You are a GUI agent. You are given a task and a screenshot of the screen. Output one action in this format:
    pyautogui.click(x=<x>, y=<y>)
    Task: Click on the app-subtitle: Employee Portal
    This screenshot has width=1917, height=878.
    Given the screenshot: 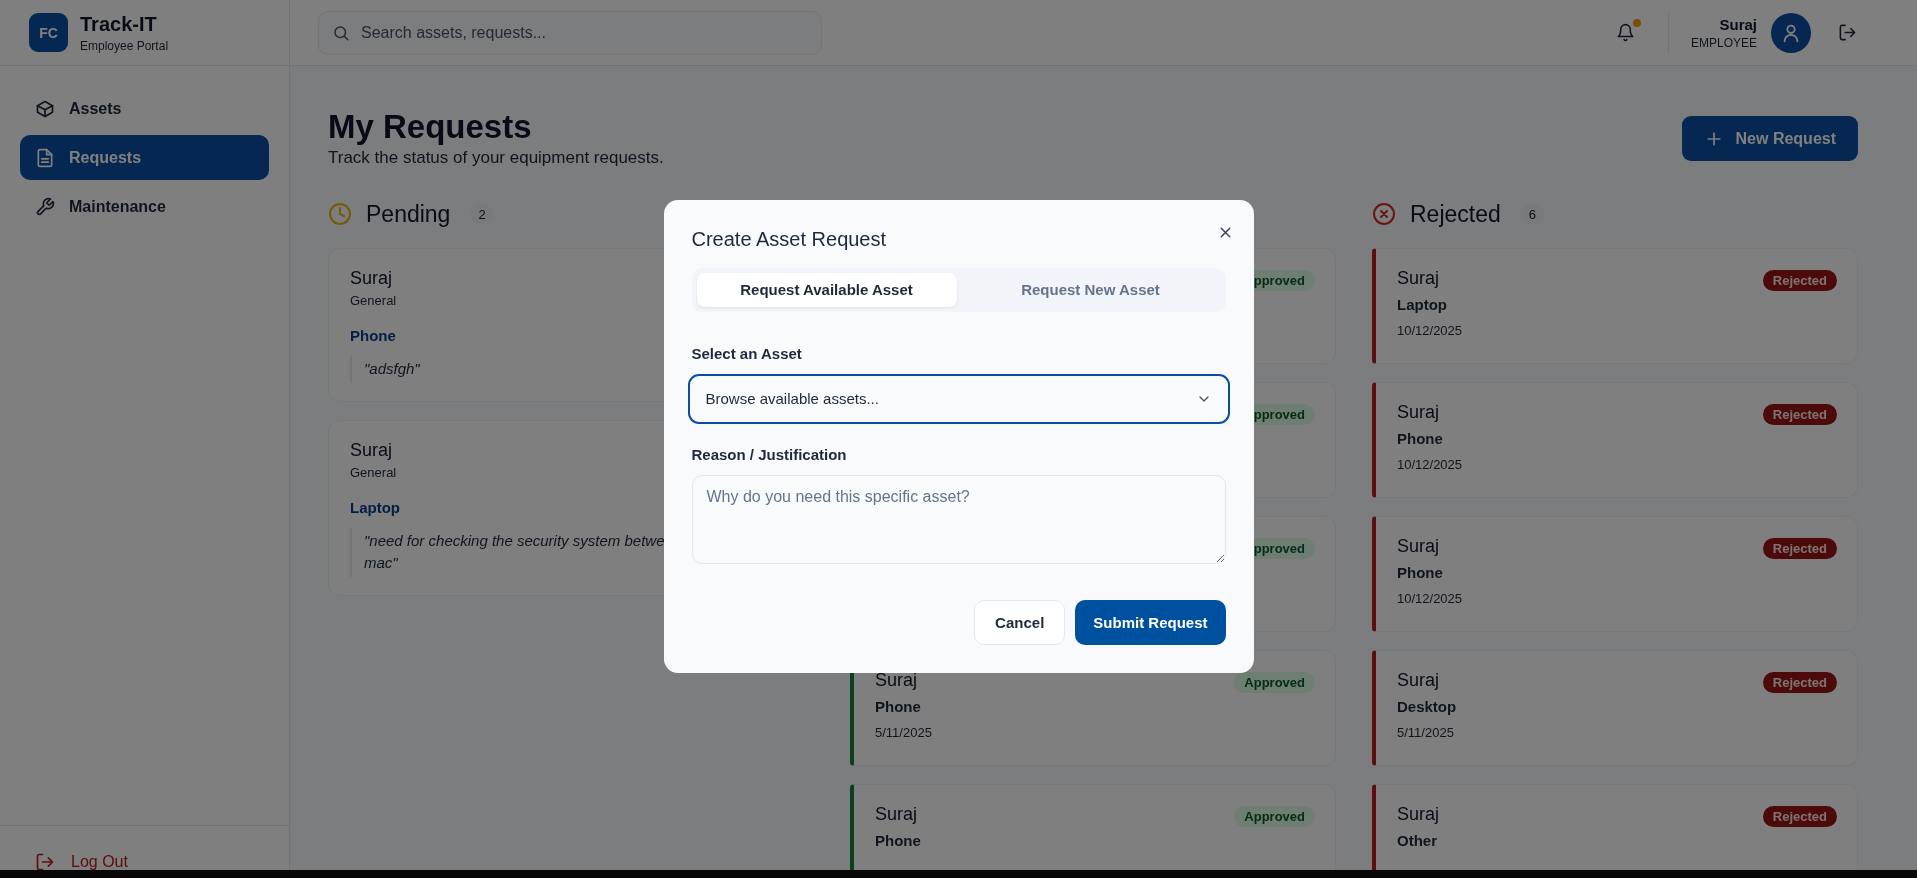 What is the action you would take?
    pyautogui.click(x=124, y=45)
    